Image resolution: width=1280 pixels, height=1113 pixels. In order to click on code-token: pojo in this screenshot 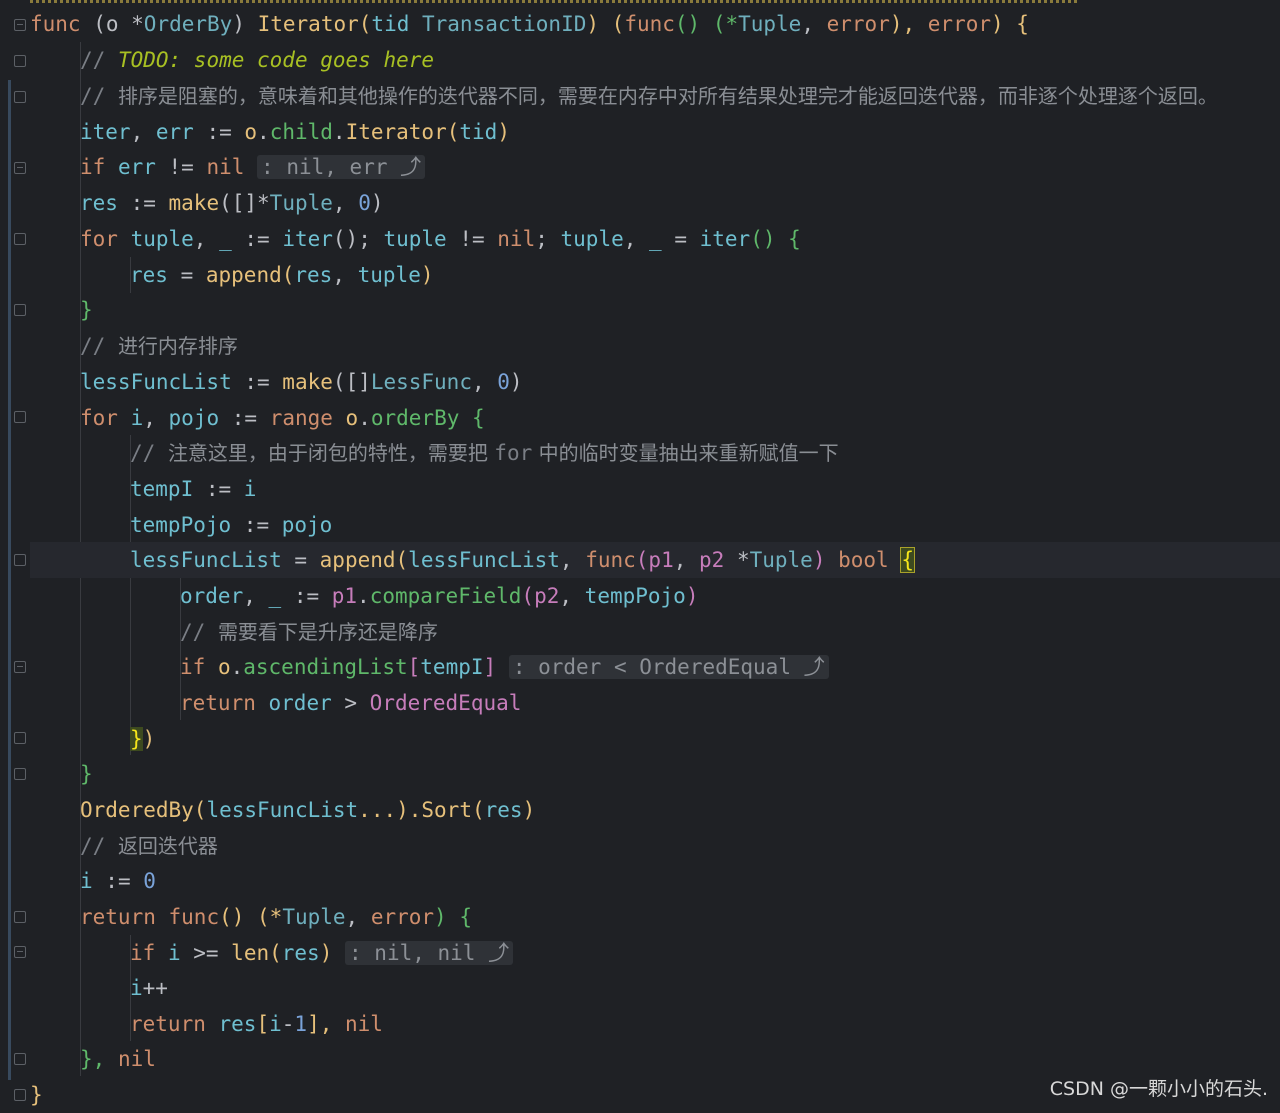, I will do `click(194, 418)`.